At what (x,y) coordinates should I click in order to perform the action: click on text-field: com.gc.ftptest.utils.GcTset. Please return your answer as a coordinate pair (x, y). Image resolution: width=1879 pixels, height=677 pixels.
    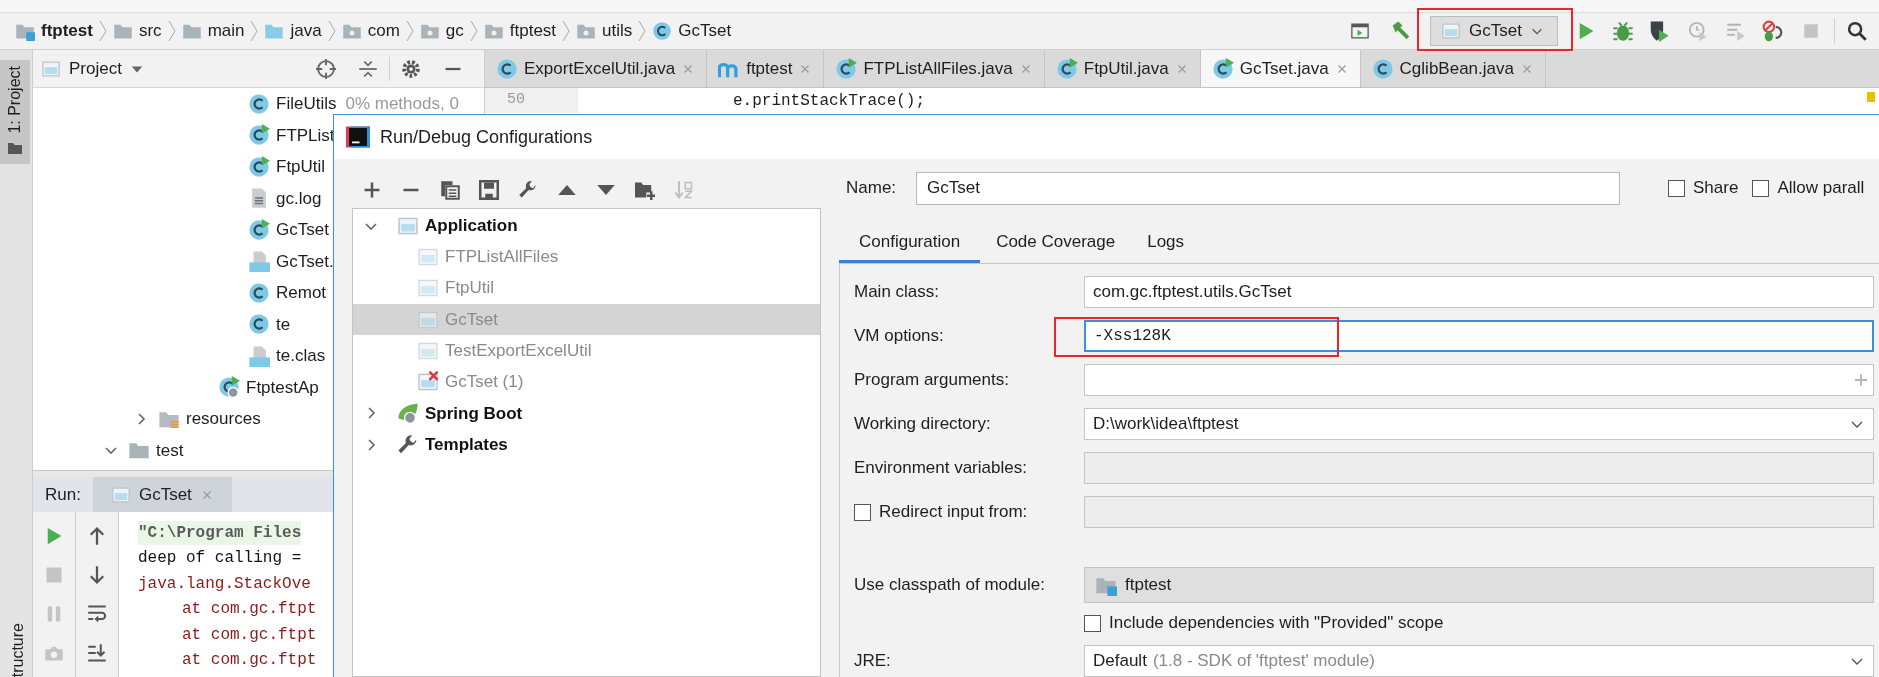
    Looking at the image, I should click on (1479, 292).